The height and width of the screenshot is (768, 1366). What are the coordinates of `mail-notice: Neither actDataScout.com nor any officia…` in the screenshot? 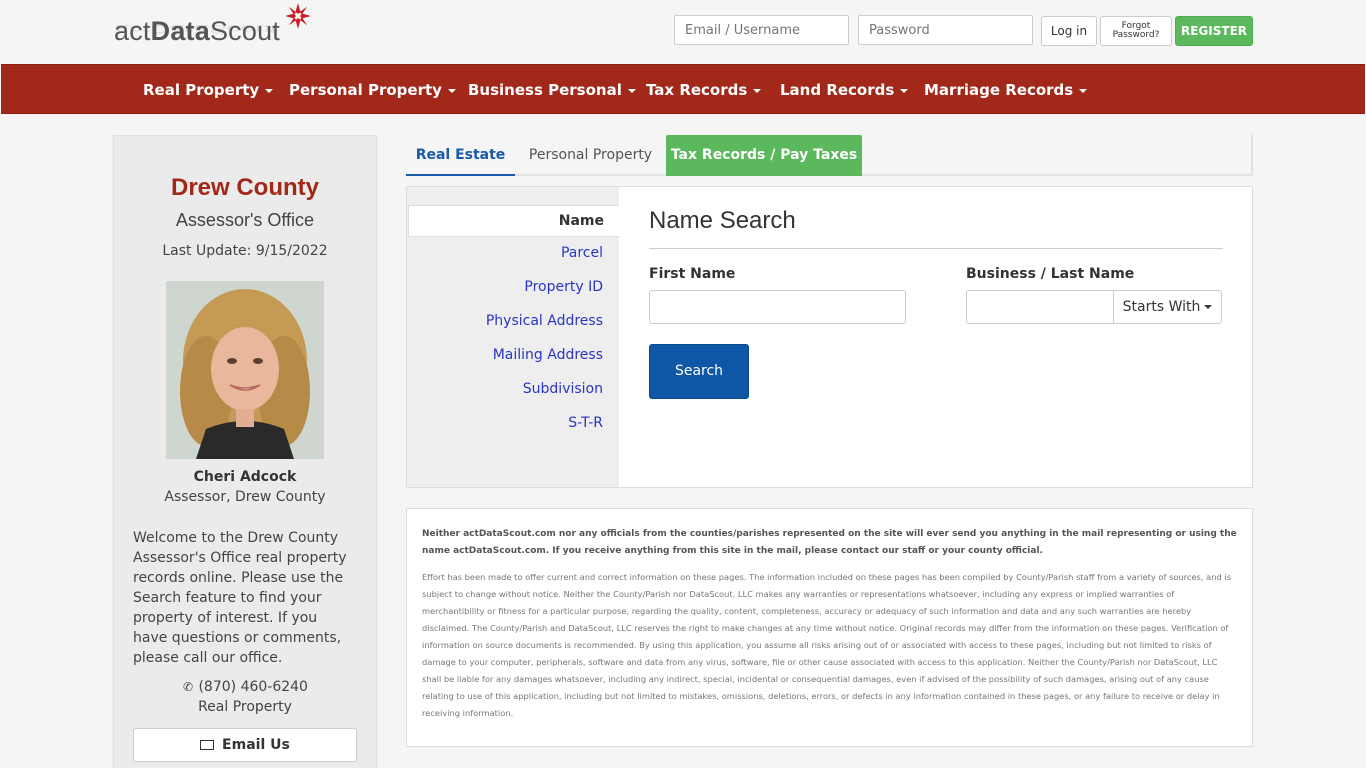 It's located at (829, 542).